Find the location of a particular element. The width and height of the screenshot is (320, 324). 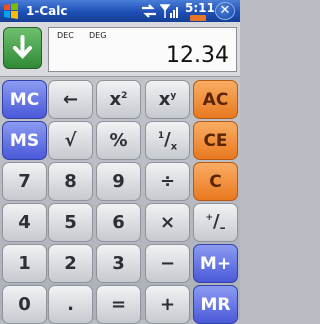

power-button: xy is located at coordinates (167, 99).